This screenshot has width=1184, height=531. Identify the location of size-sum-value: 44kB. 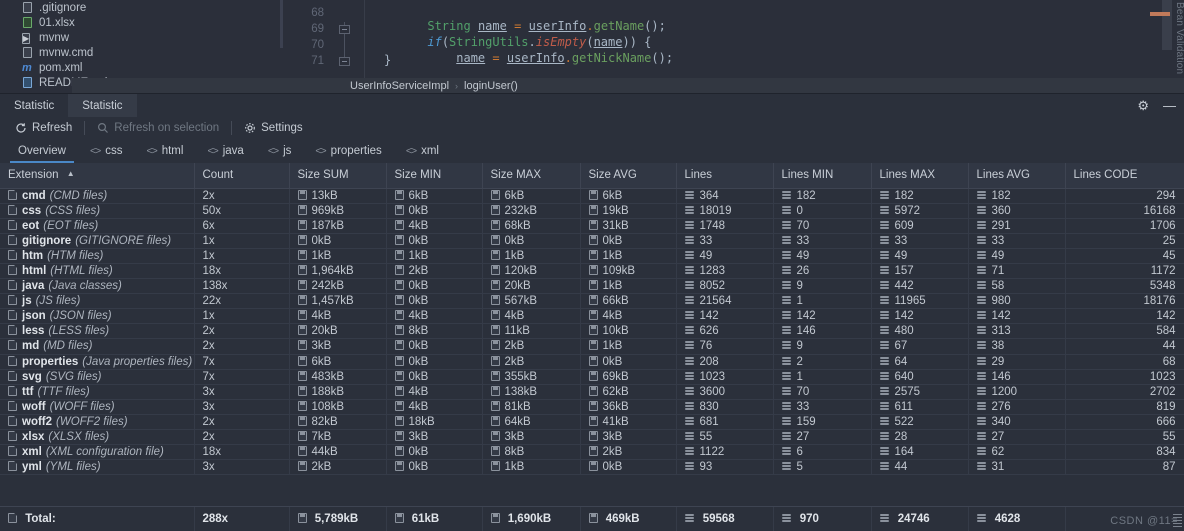
(324, 452).